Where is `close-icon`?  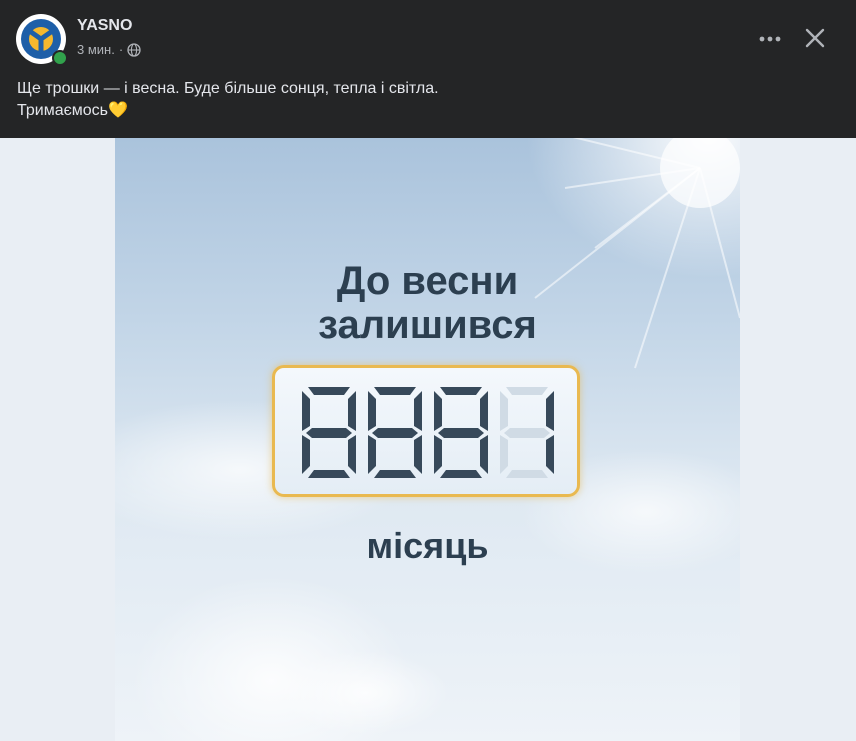
close-icon is located at coordinates (815, 38).